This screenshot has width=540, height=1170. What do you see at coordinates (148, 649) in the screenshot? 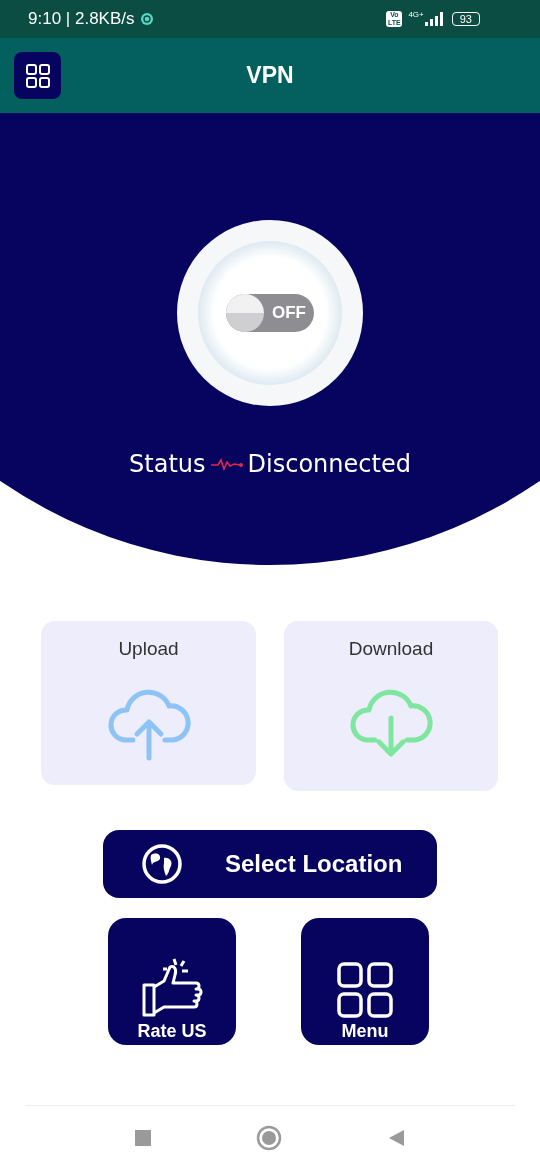
I see `card-label: Upload` at bounding box center [148, 649].